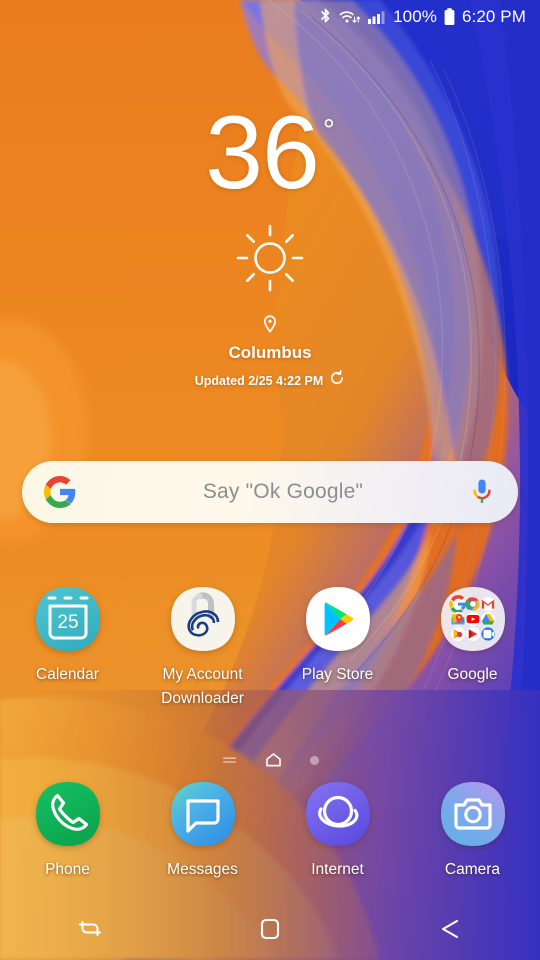 The height and width of the screenshot is (960, 540). What do you see at coordinates (338, 814) in the screenshot?
I see `internet-icon` at bounding box center [338, 814].